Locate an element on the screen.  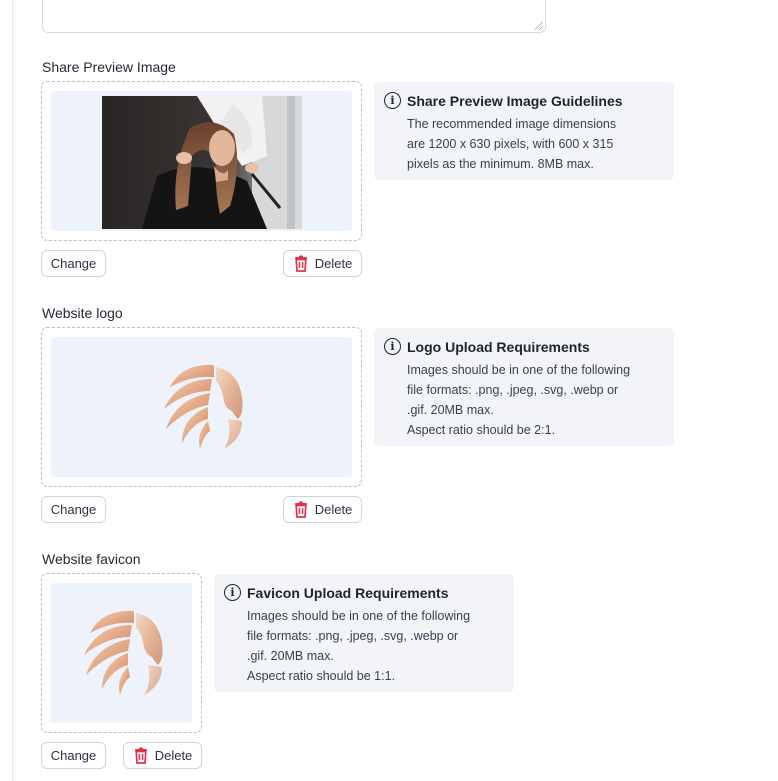
website-favicon-change-button: Change is located at coordinates (73, 755).